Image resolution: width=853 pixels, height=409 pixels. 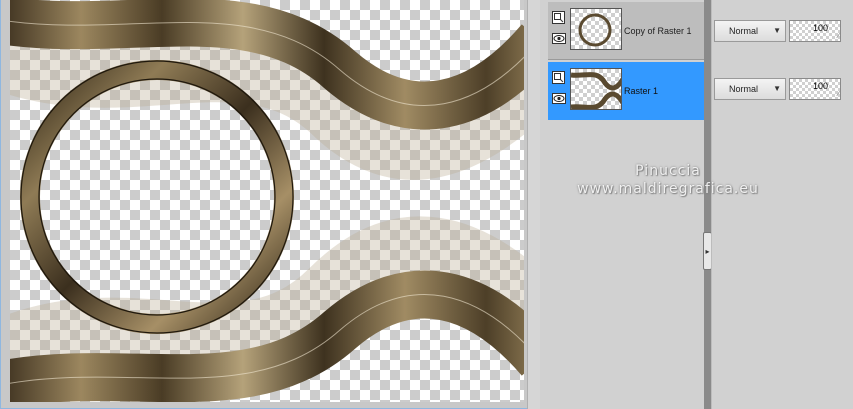 I want to click on watermark-line-1: Pinuccia, so click(x=668, y=171).